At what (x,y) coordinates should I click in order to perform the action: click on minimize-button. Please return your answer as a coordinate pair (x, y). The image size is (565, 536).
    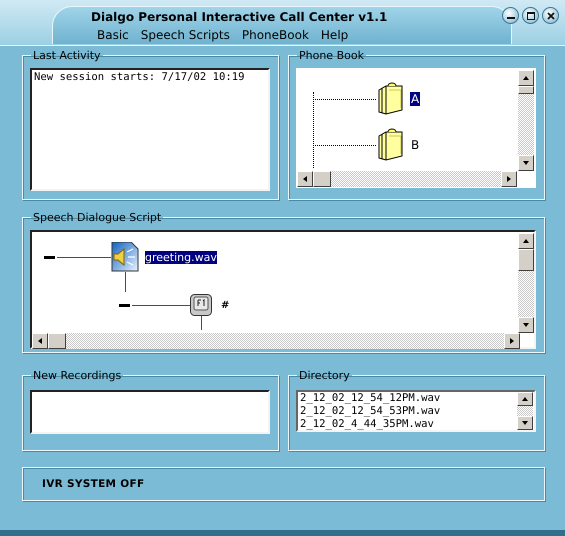
    Looking at the image, I should click on (510, 15).